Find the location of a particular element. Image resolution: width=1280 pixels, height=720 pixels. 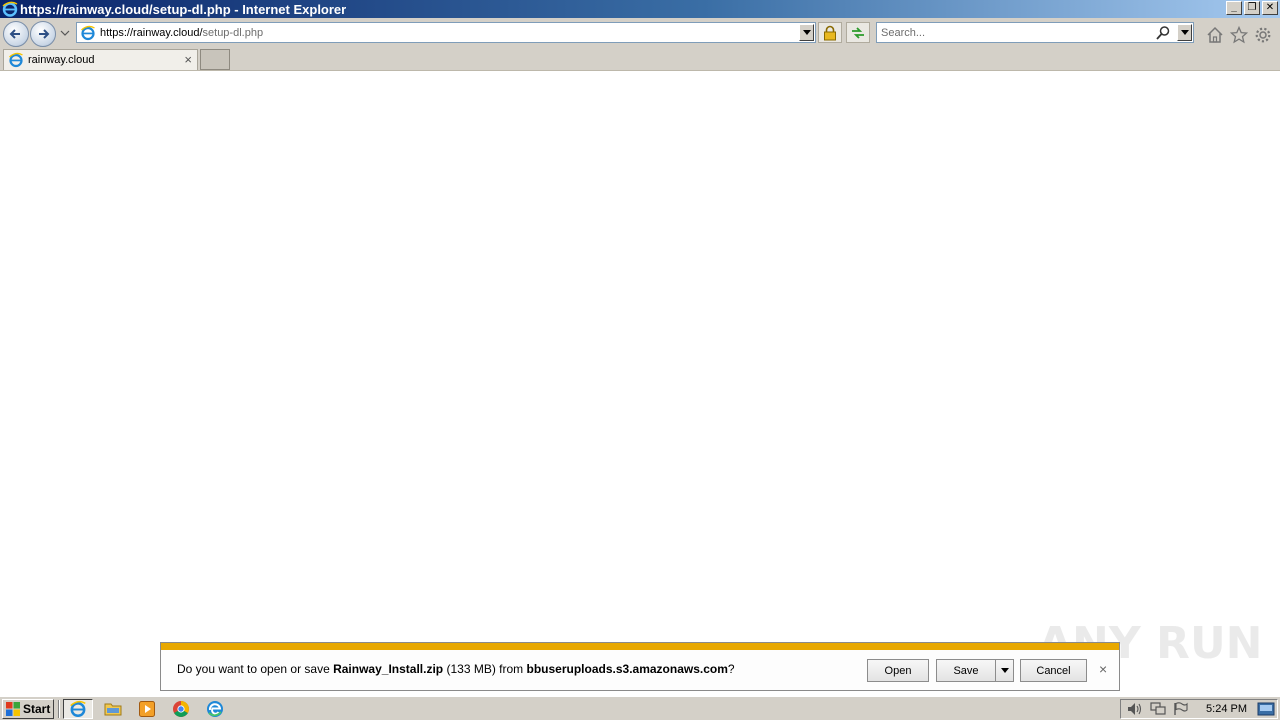

volume-icon is located at coordinates (1135, 709).